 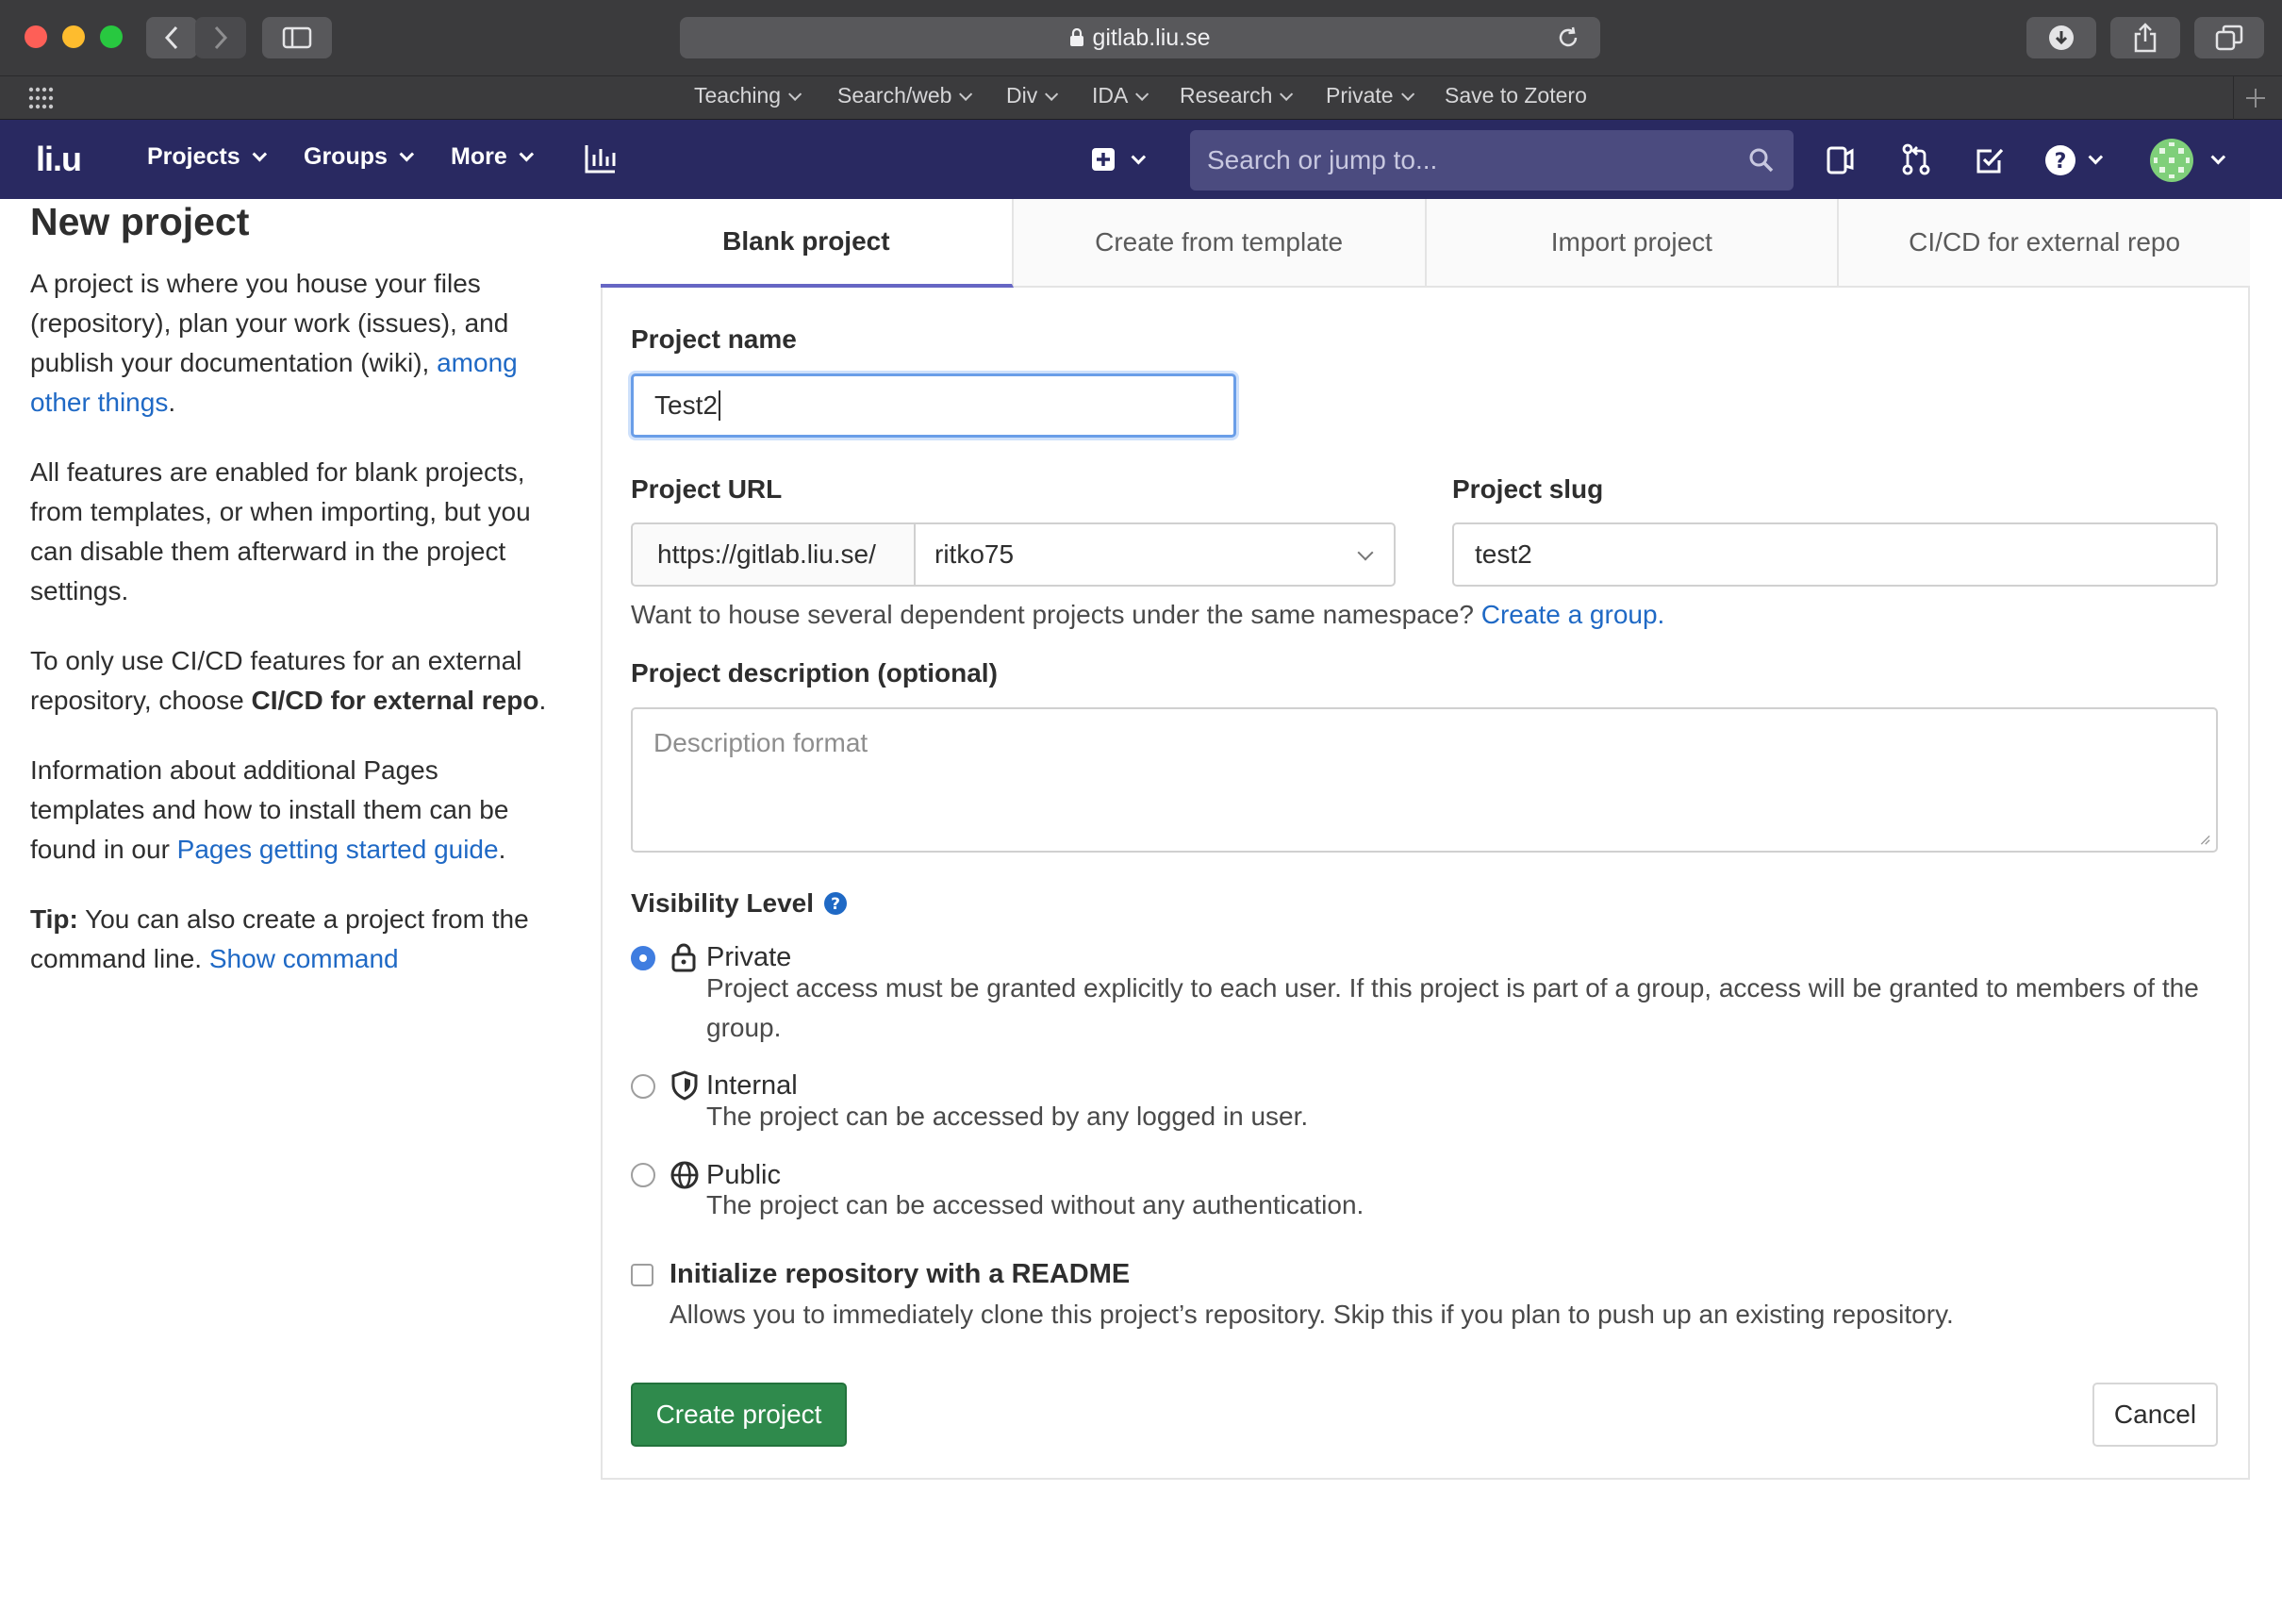 I want to click on sidebar-icon, so click(x=297, y=37).